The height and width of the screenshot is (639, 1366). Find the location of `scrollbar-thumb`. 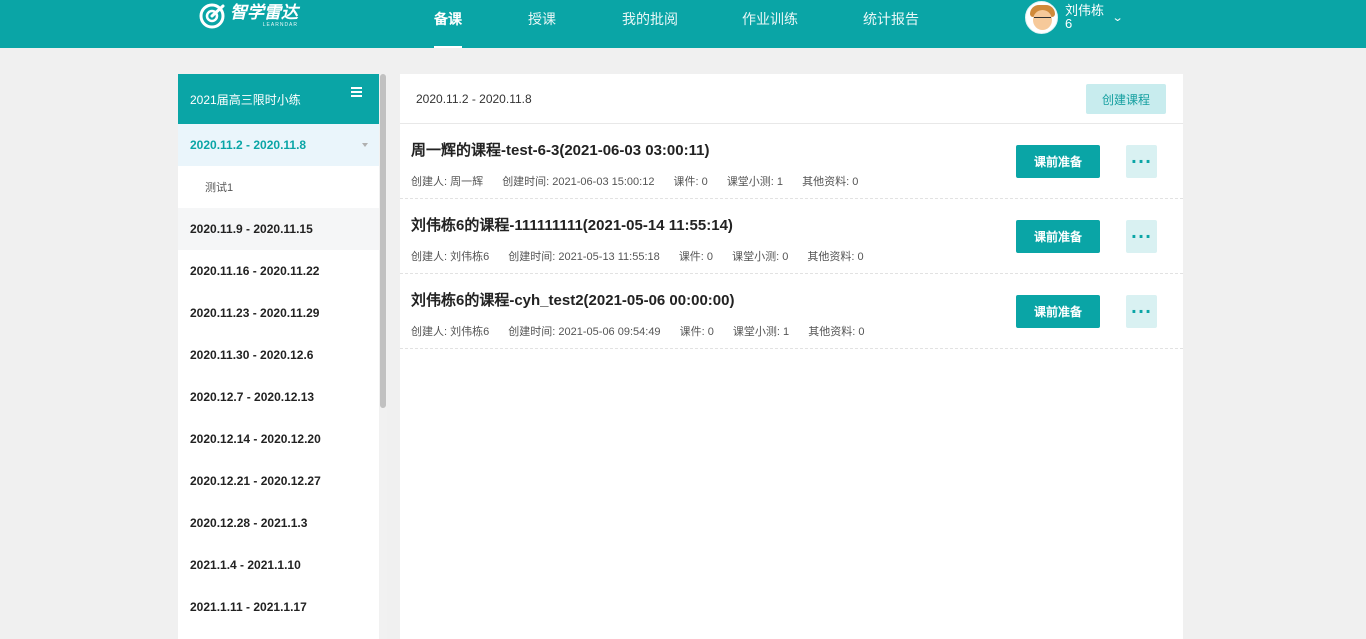

scrollbar-thumb is located at coordinates (383, 241).